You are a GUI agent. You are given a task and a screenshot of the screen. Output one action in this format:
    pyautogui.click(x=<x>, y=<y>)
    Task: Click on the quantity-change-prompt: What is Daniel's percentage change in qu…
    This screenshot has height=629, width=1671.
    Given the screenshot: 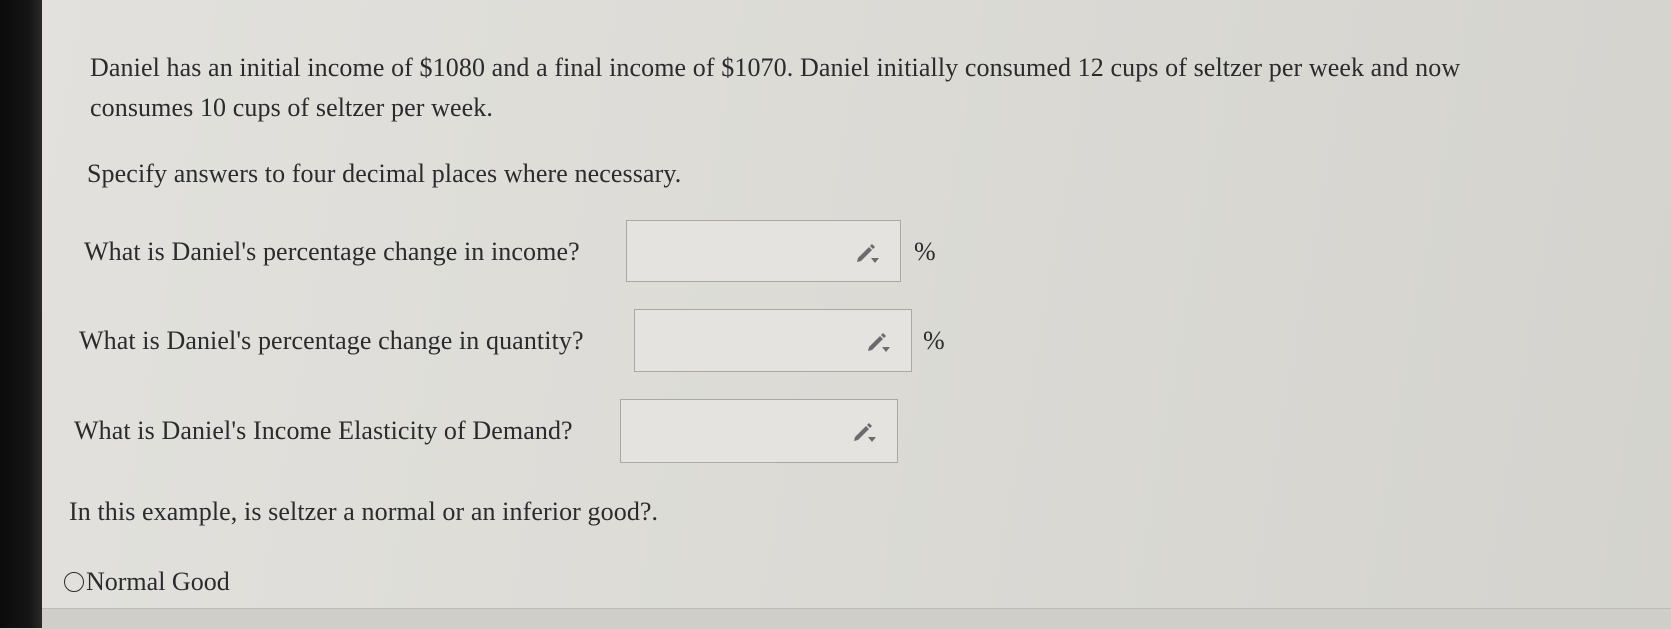 What is the action you would take?
    pyautogui.click(x=331, y=340)
    